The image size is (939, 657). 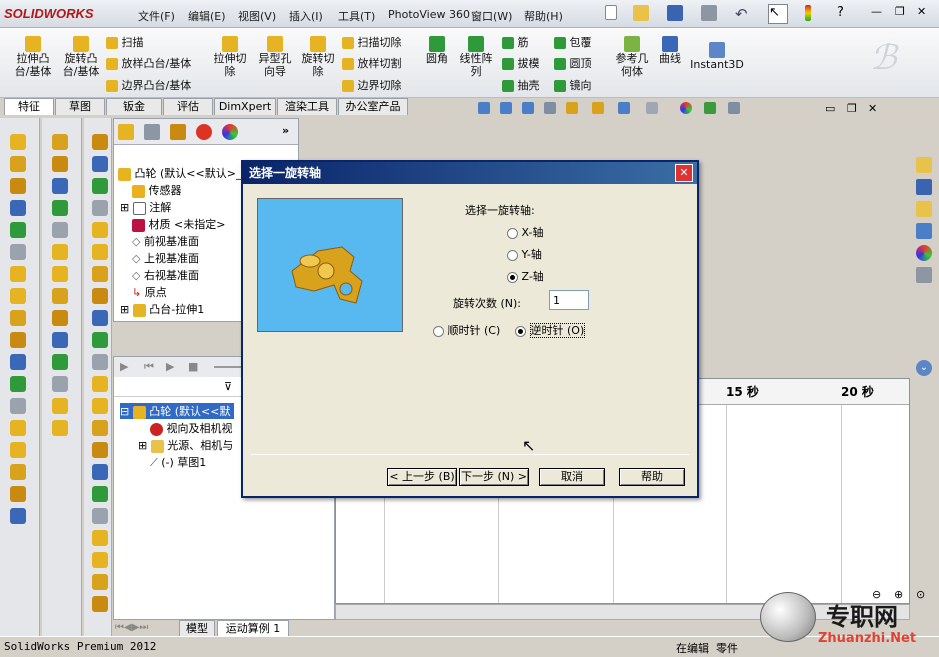 What do you see at coordinates (257, 16) in the screenshot?
I see `menu-view: 视图(V)` at bounding box center [257, 16].